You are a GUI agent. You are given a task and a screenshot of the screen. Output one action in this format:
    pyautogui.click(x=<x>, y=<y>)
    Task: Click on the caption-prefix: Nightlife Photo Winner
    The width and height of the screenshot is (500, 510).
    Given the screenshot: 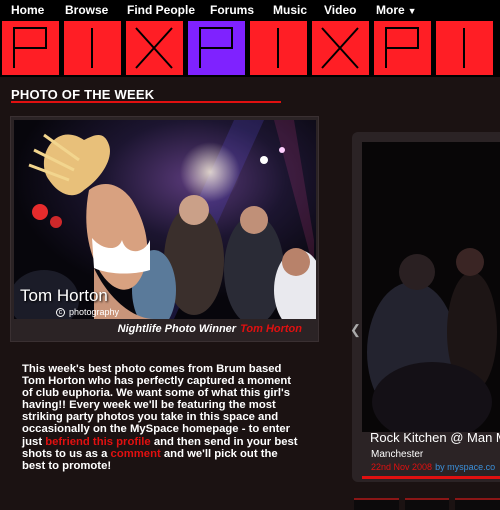 What is the action you would take?
    pyautogui.click(x=177, y=329)
    